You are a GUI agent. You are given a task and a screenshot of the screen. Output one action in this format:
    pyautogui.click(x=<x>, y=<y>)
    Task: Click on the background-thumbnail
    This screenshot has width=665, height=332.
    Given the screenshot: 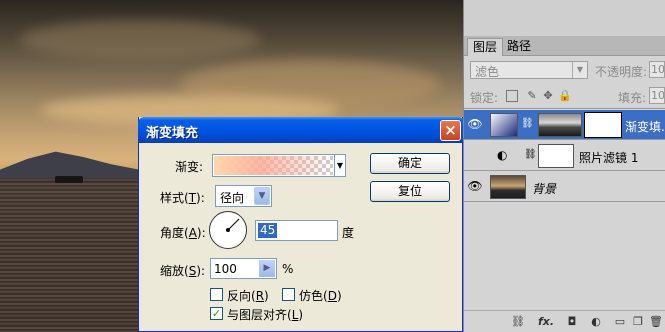 What is the action you would take?
    pyautogui.click(x=508, y=187)
    